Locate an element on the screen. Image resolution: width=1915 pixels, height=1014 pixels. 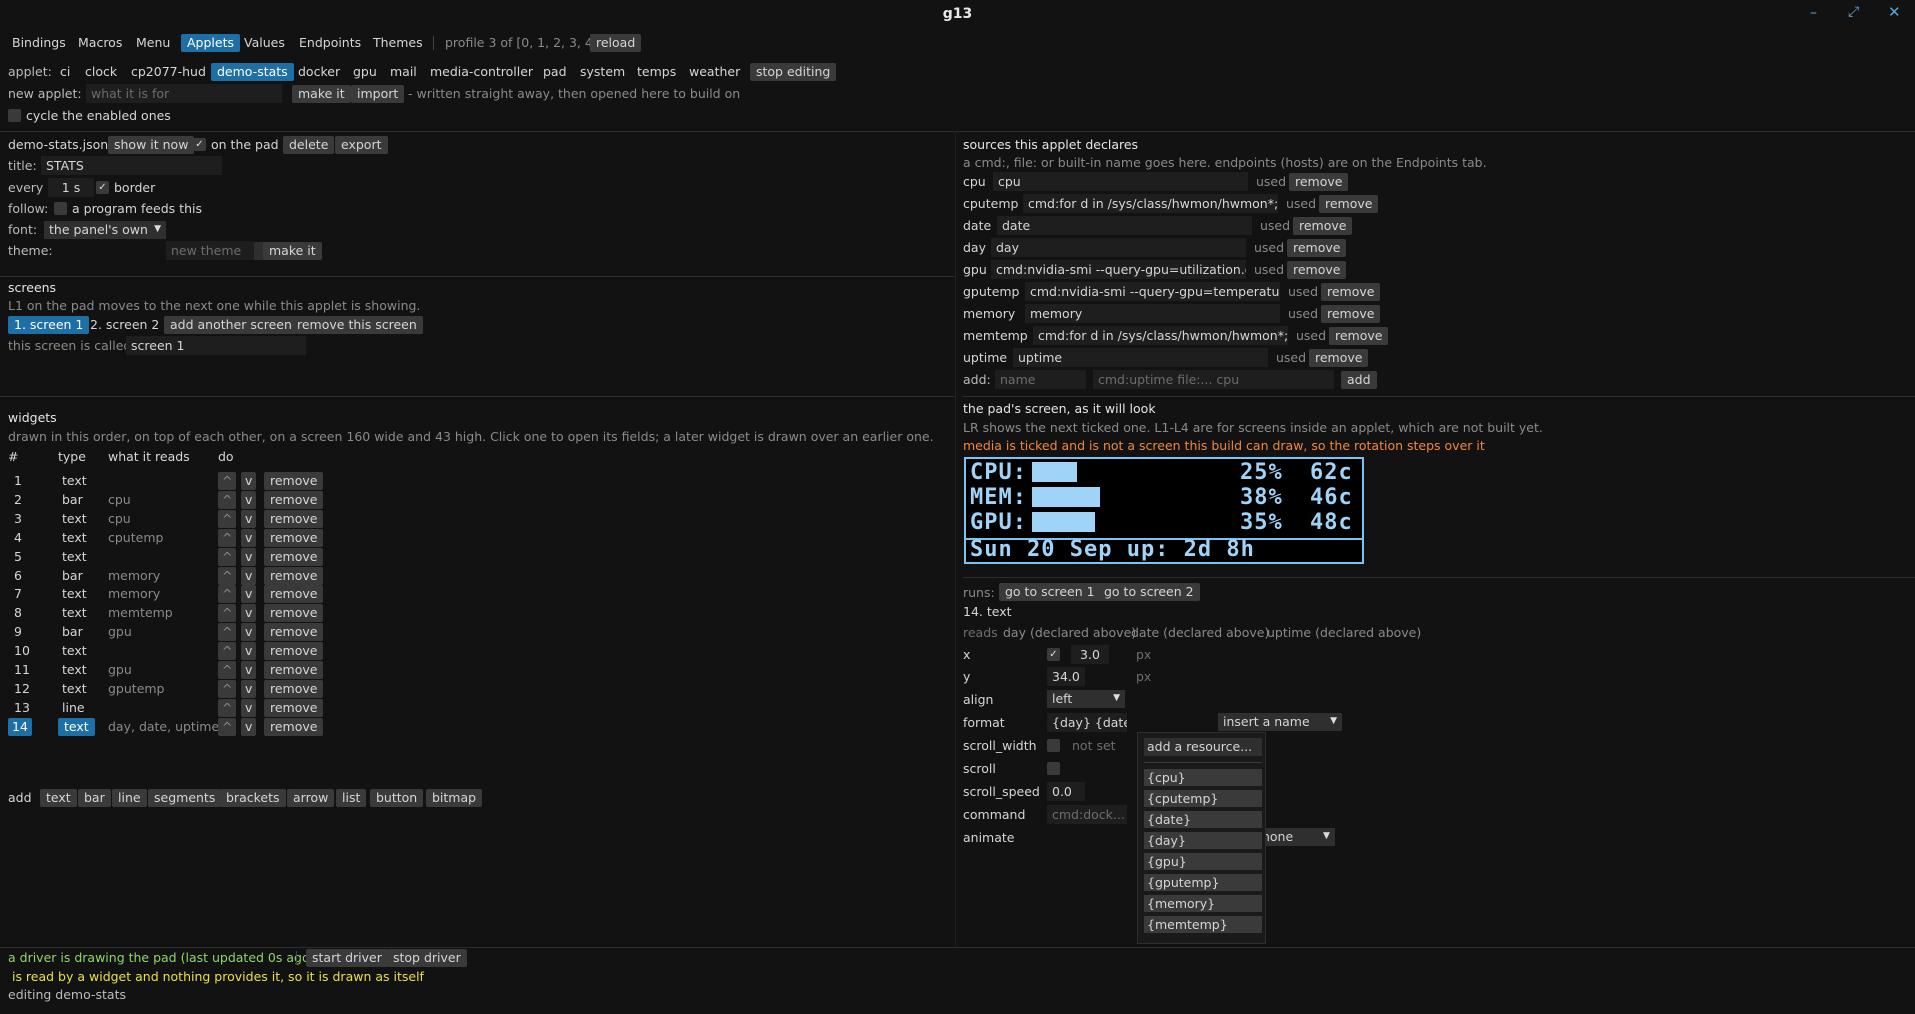
menu-item: {cpu} is located at coordinates (1203, 777).